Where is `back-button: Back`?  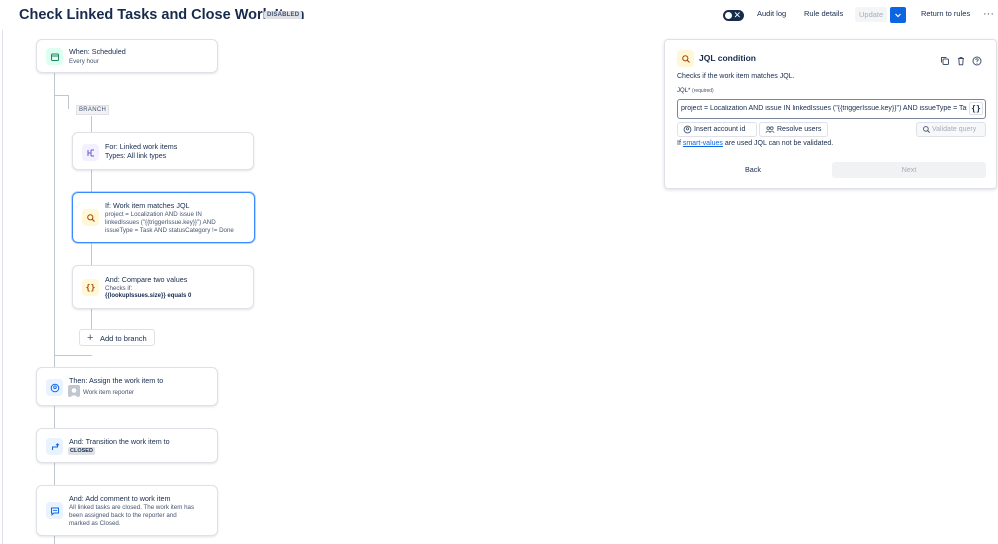
back-button: Back is located at coordinates (753, 170).